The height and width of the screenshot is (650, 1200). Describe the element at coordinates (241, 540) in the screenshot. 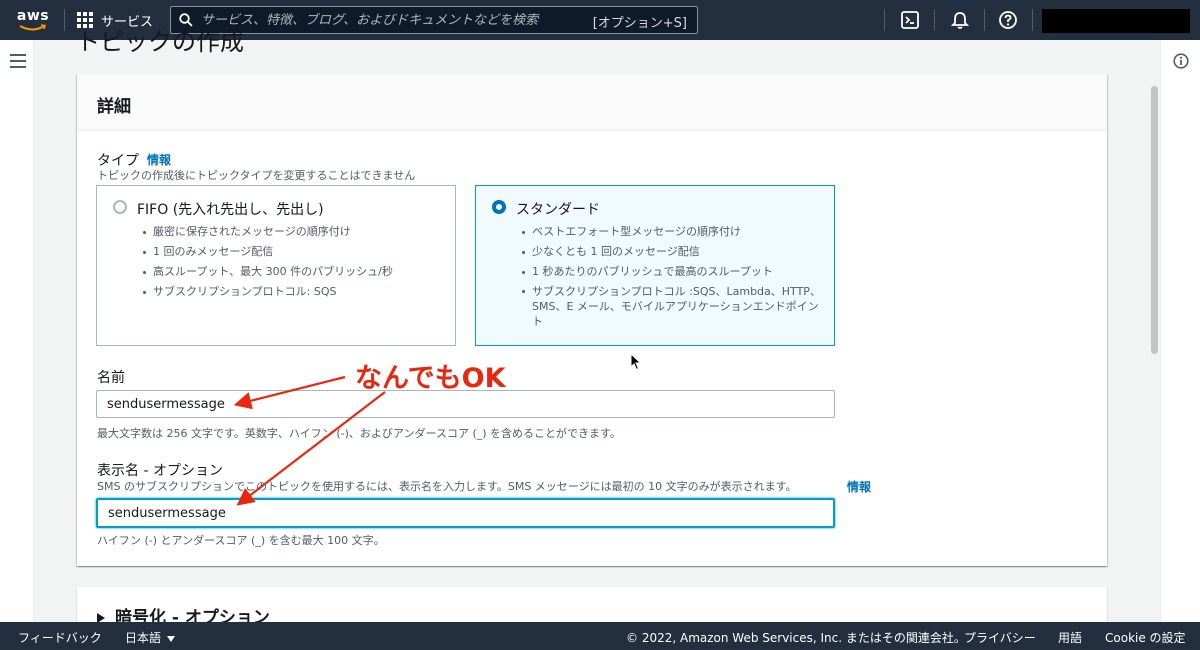

I see `display-name-hint: ハイフン (-) とアンダースコア (_) を含む最大 100 文字。` at that location.